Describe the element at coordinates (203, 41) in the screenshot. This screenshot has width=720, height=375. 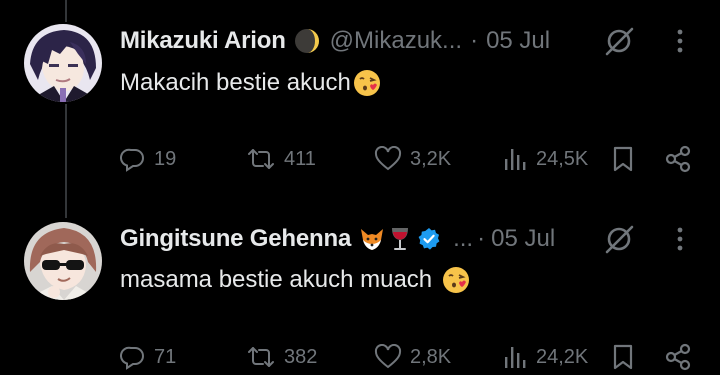
I see `display-name: Mikazuki Arion` at that location.